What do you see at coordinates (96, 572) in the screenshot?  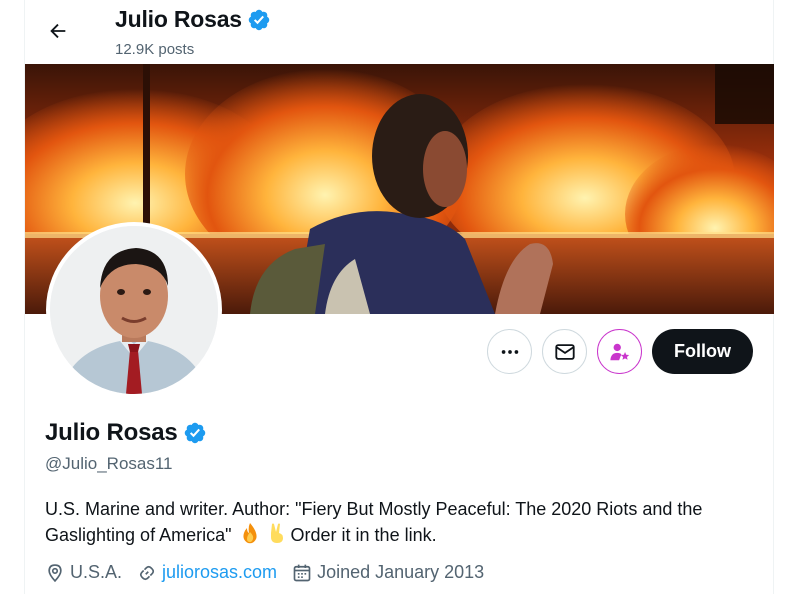 I see `location-text: U.S.A.` at bounding box center [96, 572].